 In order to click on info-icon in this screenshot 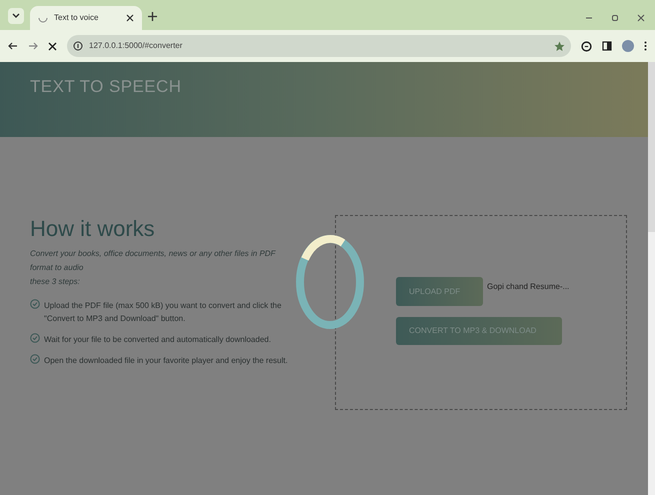, I will do `click(78, 46)`.